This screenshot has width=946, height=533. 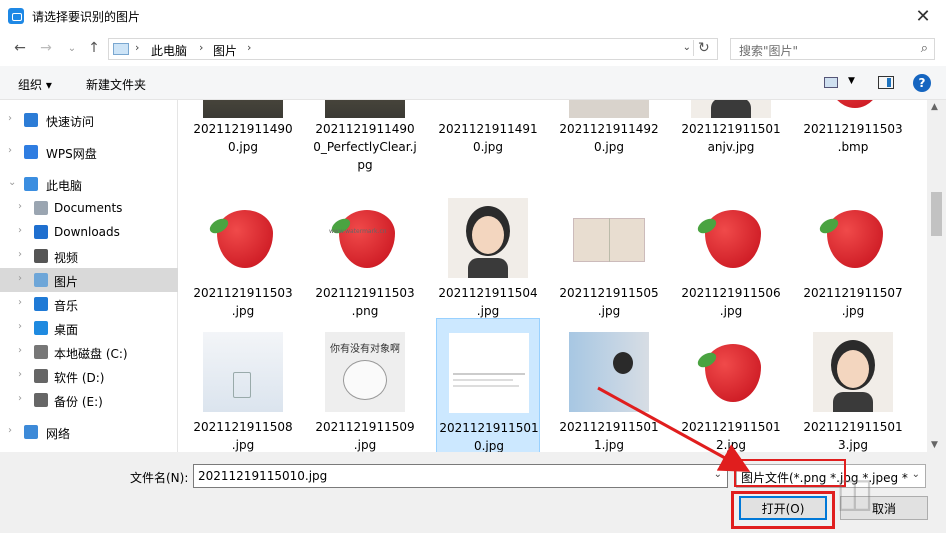 What do you see at coordinates (89, 304) in the screenshot?
I see `sidebar-item: › 音乐` at bounding box center [89, 304].